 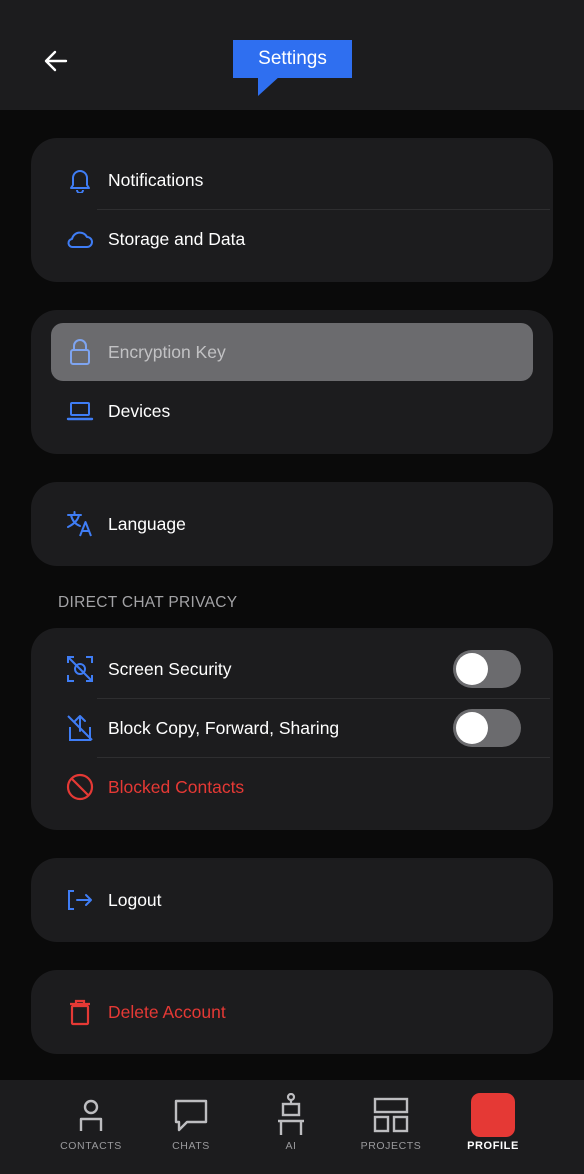 I want to click on delete-account-item: Delete Account, so click(x=292, y=1012).